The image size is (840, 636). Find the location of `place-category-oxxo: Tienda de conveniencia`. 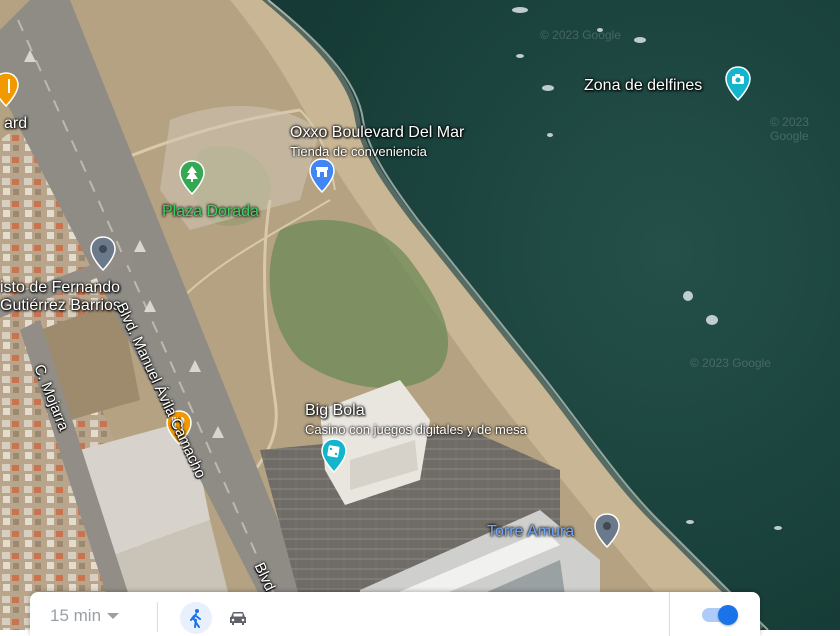

place-category-oxxo: Tienda de conveniencia is located at coordinates (358, 151).